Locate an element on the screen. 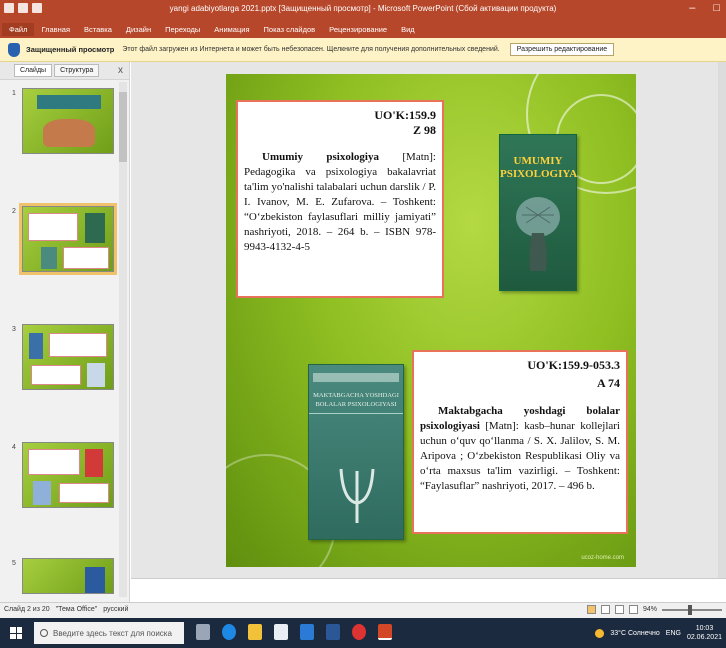  word-icon is located at coordinates (333, 632).